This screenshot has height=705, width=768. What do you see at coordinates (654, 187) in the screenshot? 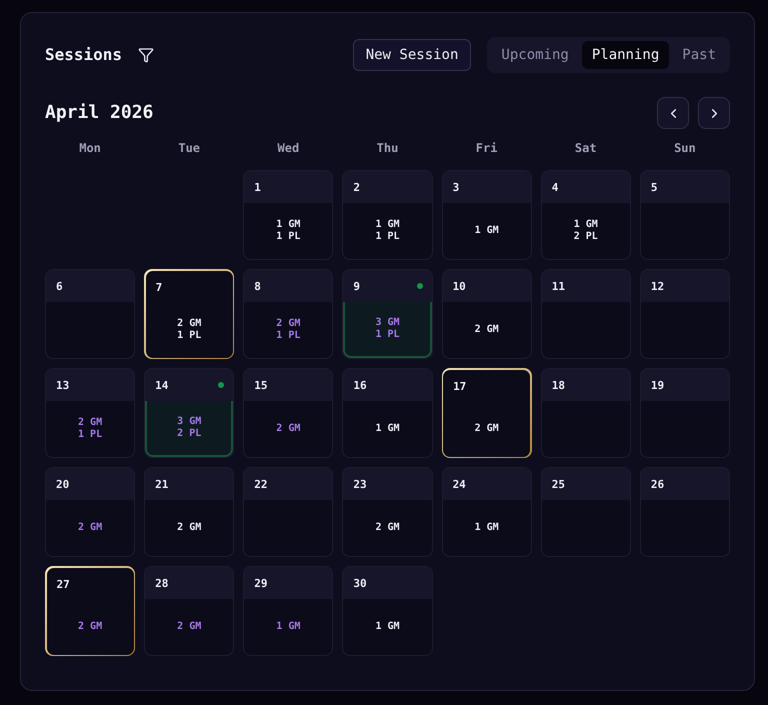
I see `day-number: 5` at bounding box center [654, 187].